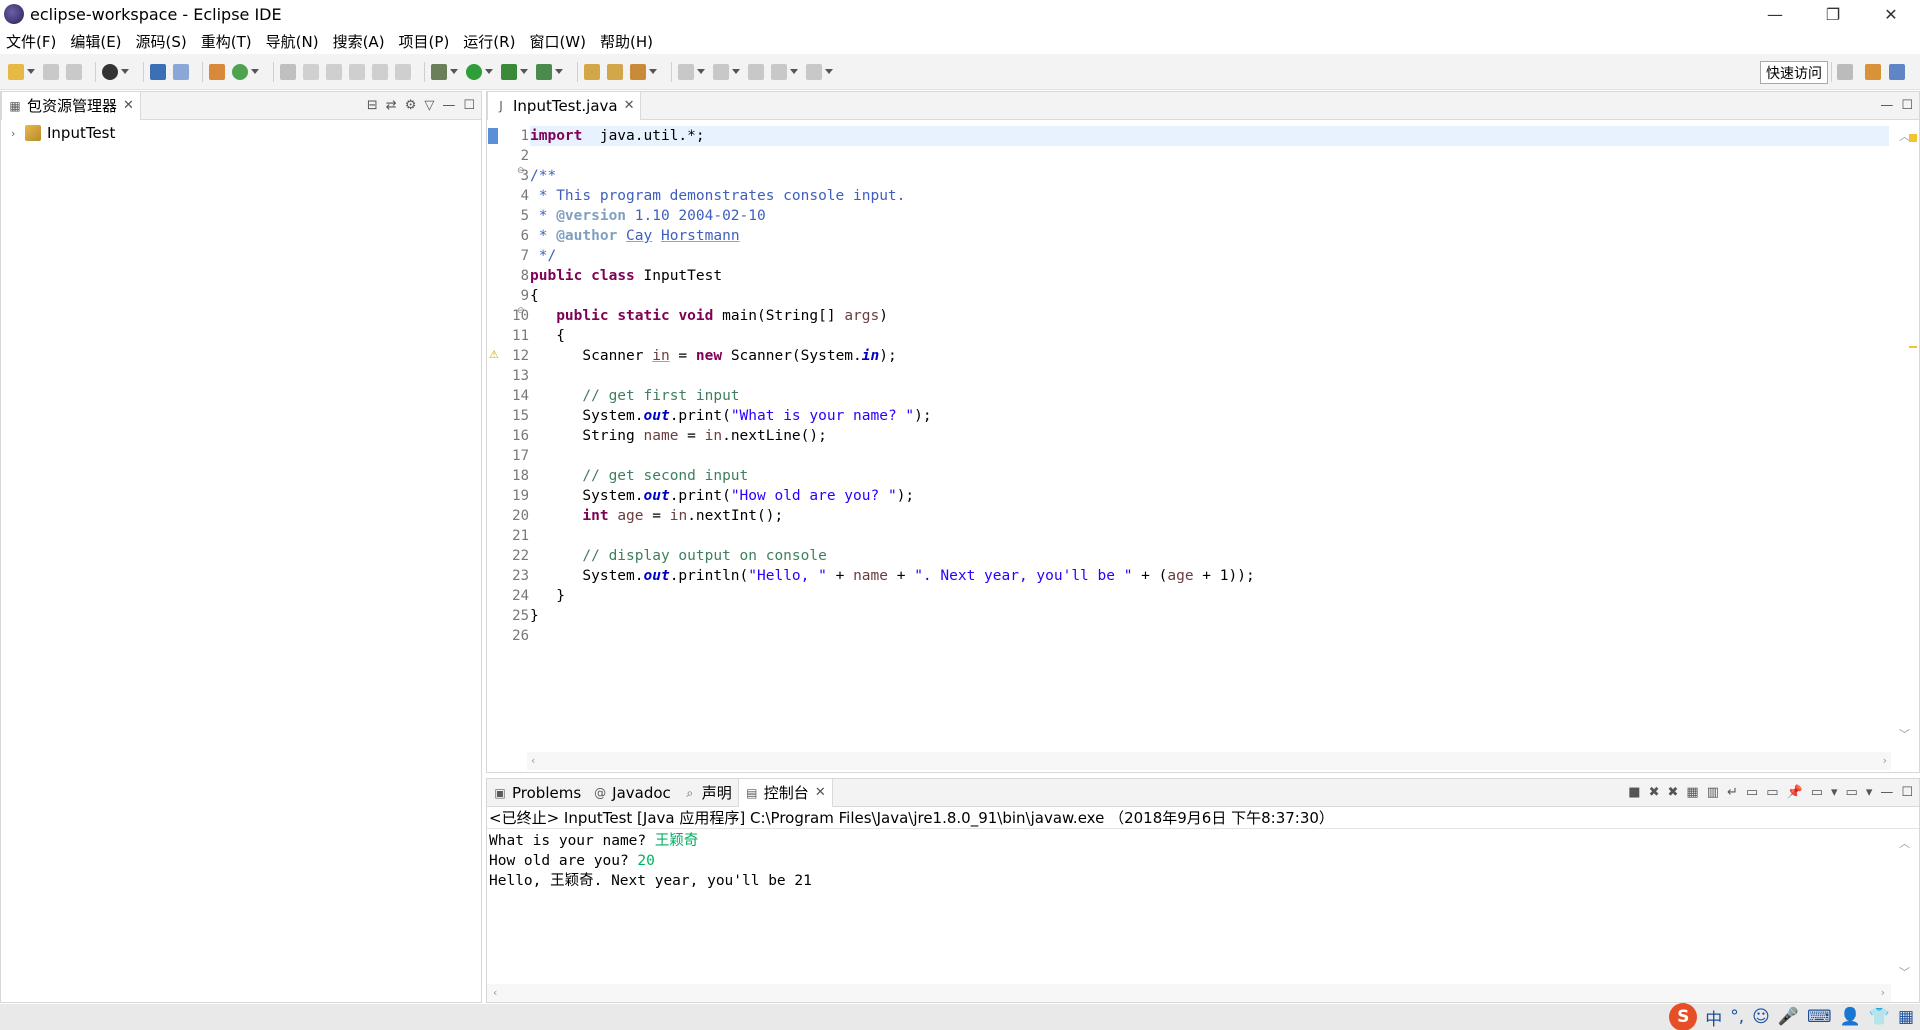  Describe the element at coordinates (1845, 72) in the screenshot. I see `open-perspective-icon` at that location.